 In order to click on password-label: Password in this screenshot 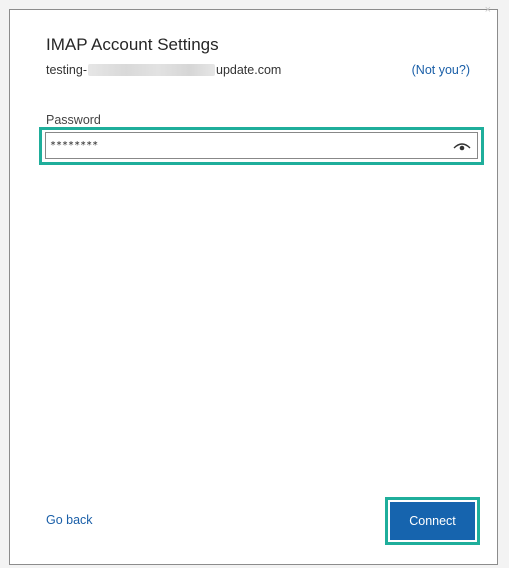, I will do `click(73, 120)`.